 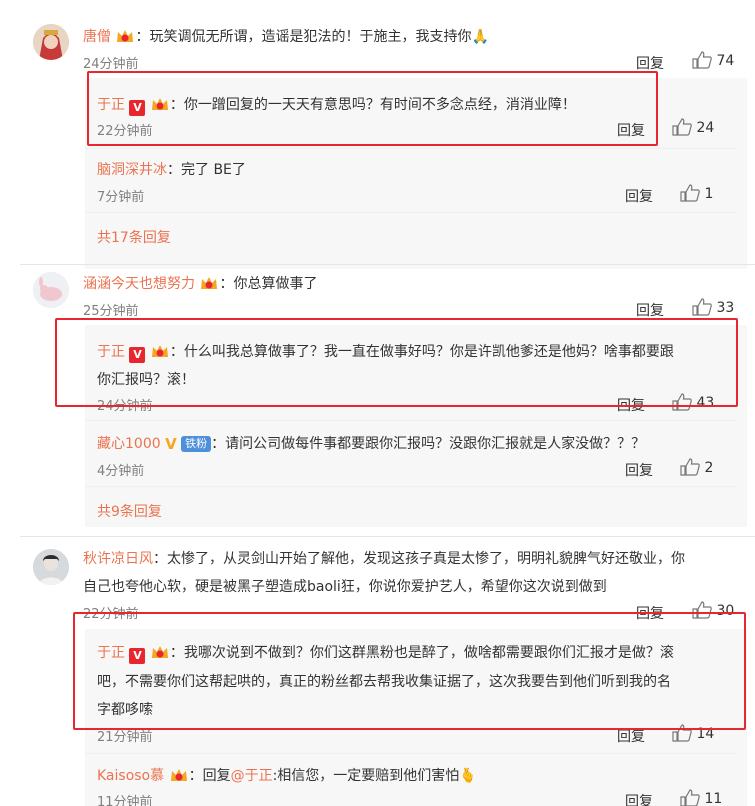 I want to click on username-link: 藏心1000, so click(x=129, y=444).